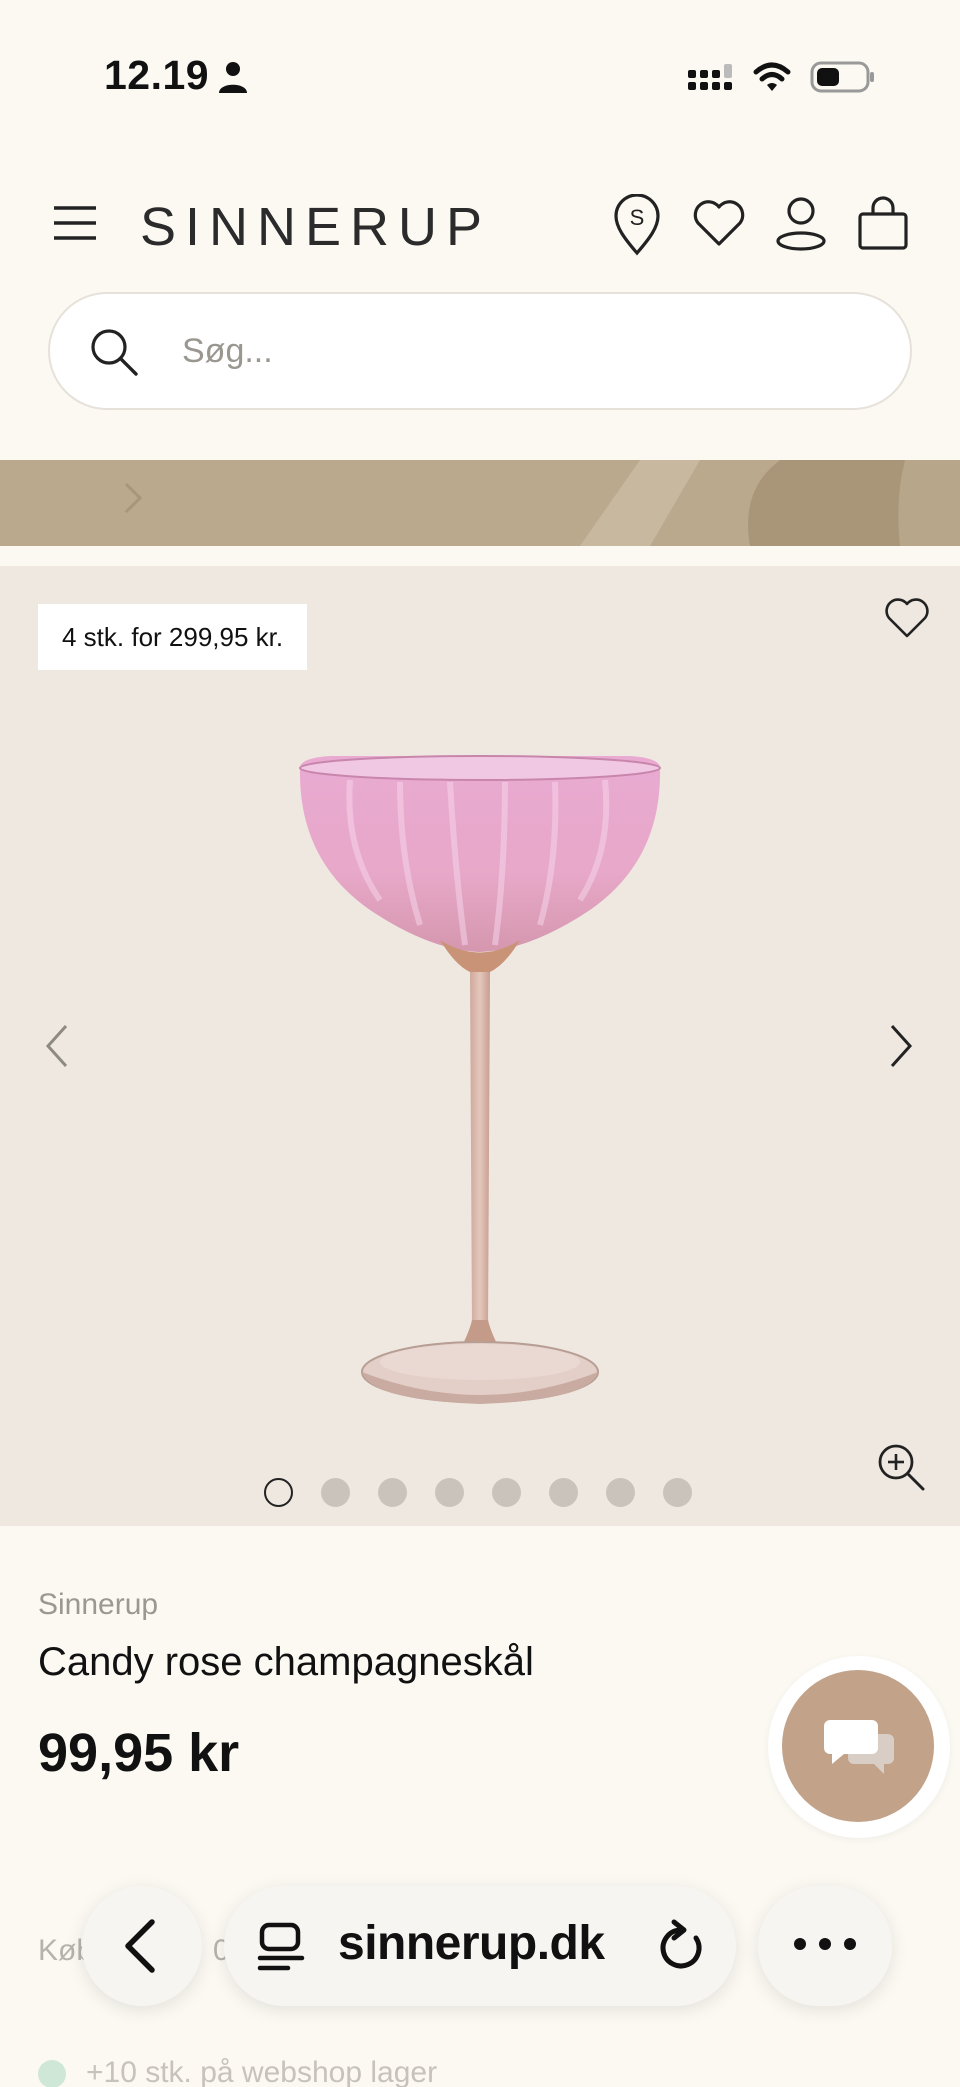  What do you see at coordinates (901, 1046) in the screenshot?
I see `next-image-arrow-icon` at bounding box center [901, 1046].